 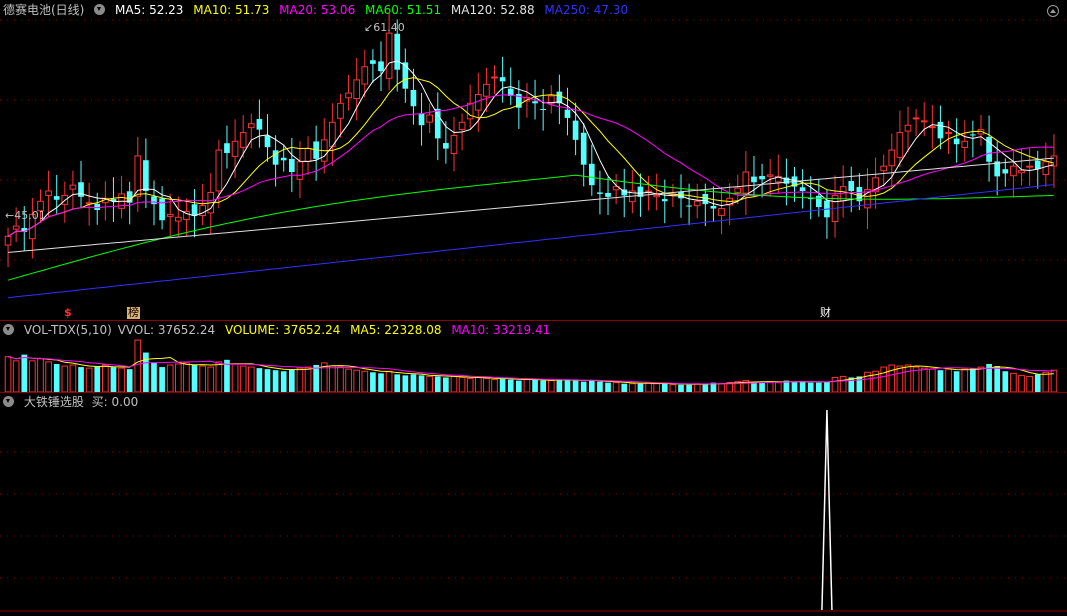 What do you see at coordinates (67, 330) in the screenshot?
I see `vol-indicator-name: VOL-TDX(5,10)` at bounding box center [67, 330].